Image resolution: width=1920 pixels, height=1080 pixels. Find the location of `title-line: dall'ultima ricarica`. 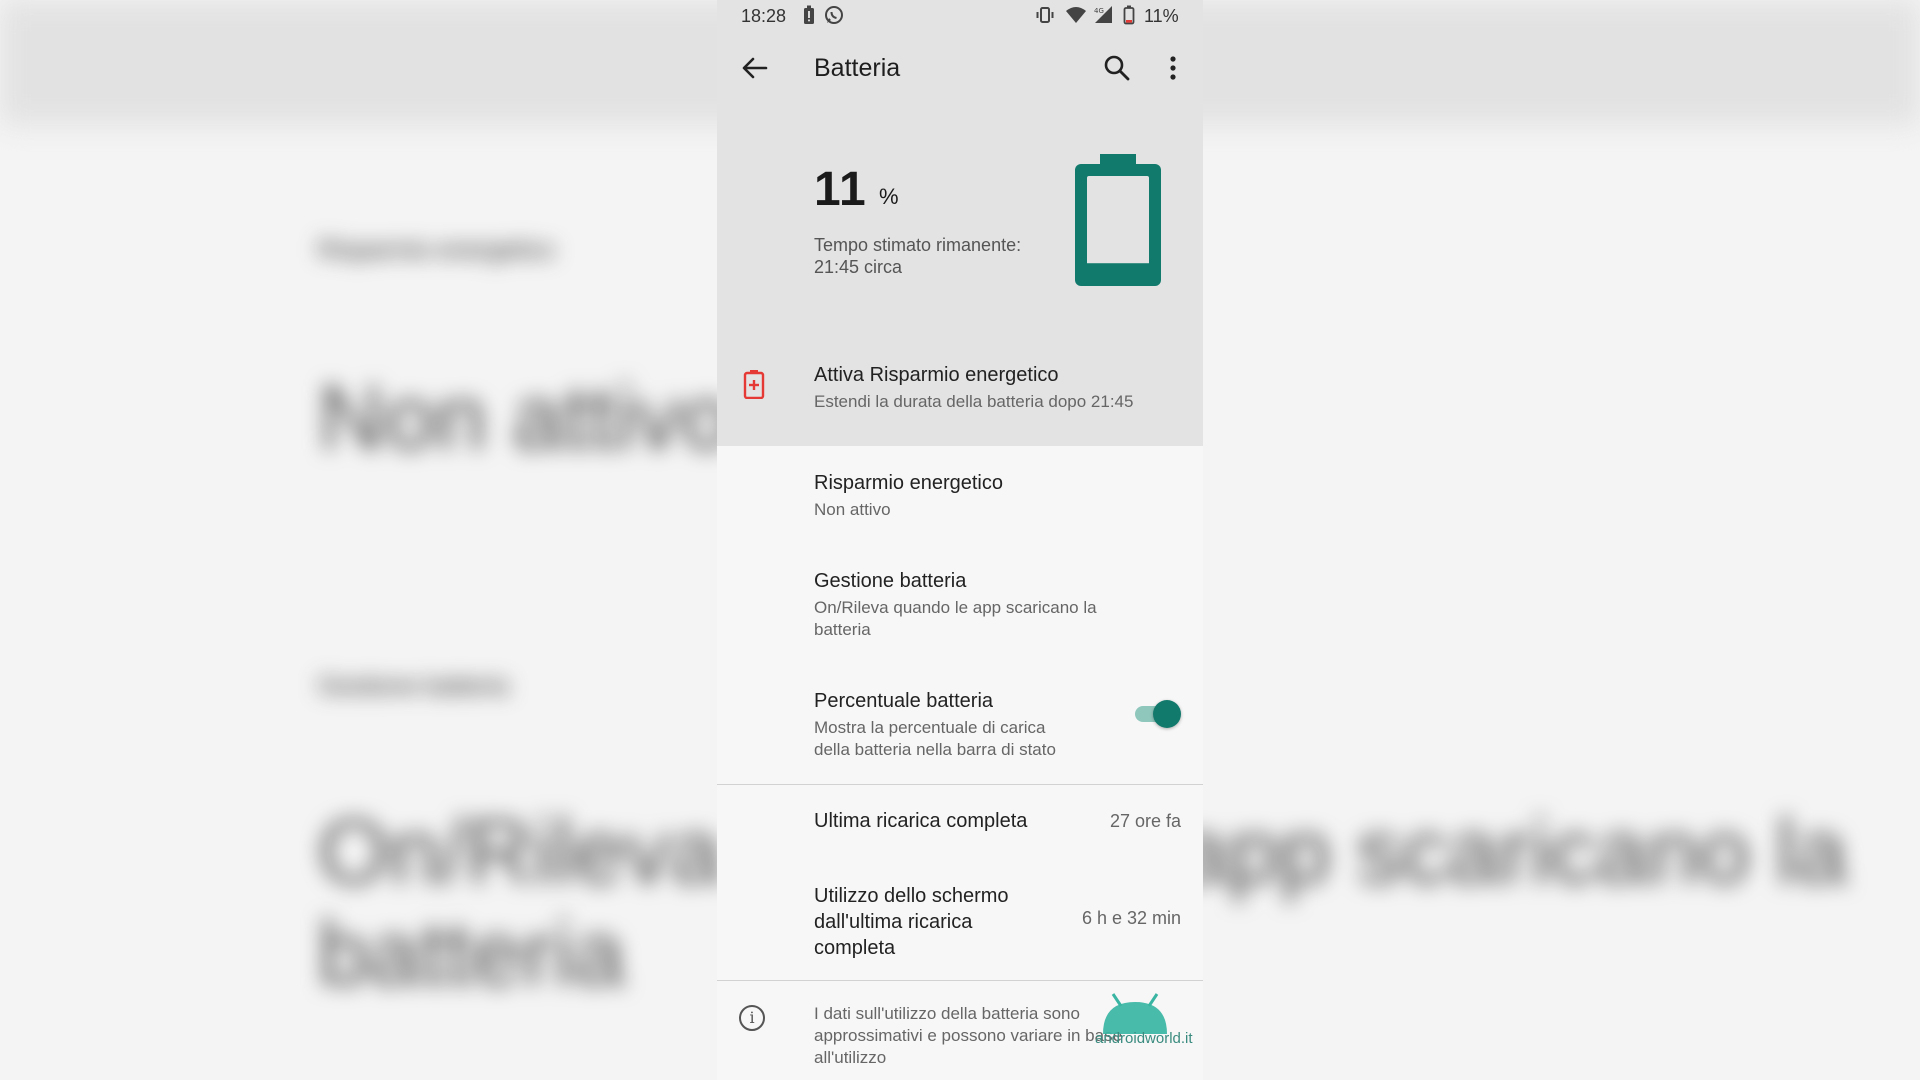

title-line: dall'ultima ricarica is located at coordinates (893, 922).